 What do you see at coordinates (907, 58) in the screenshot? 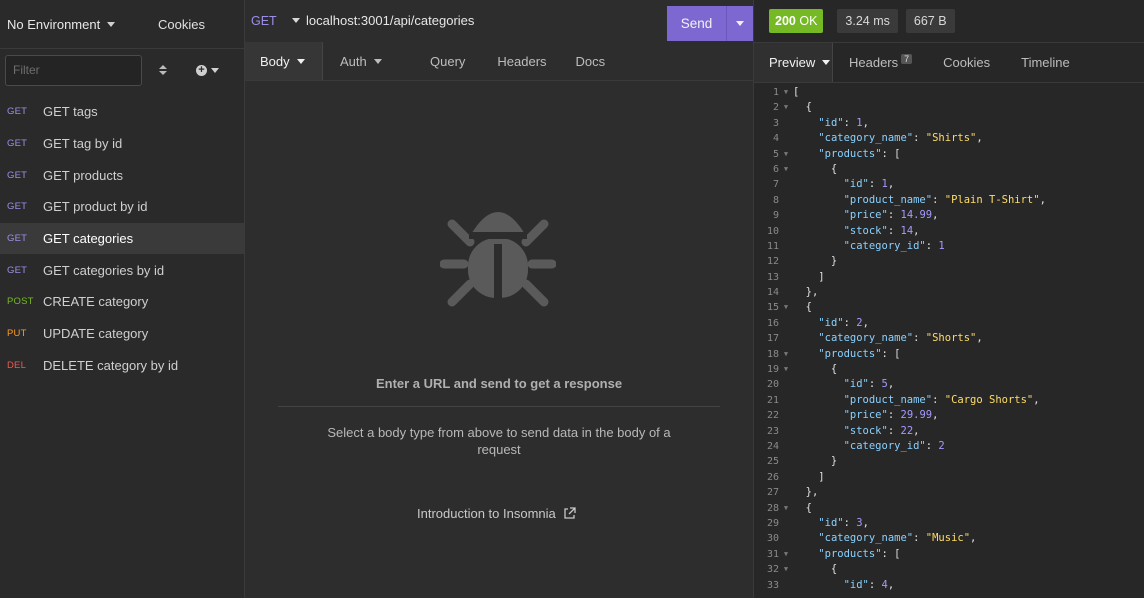
I see `headers-count-badge: 7` at bounding box center [907, 58].